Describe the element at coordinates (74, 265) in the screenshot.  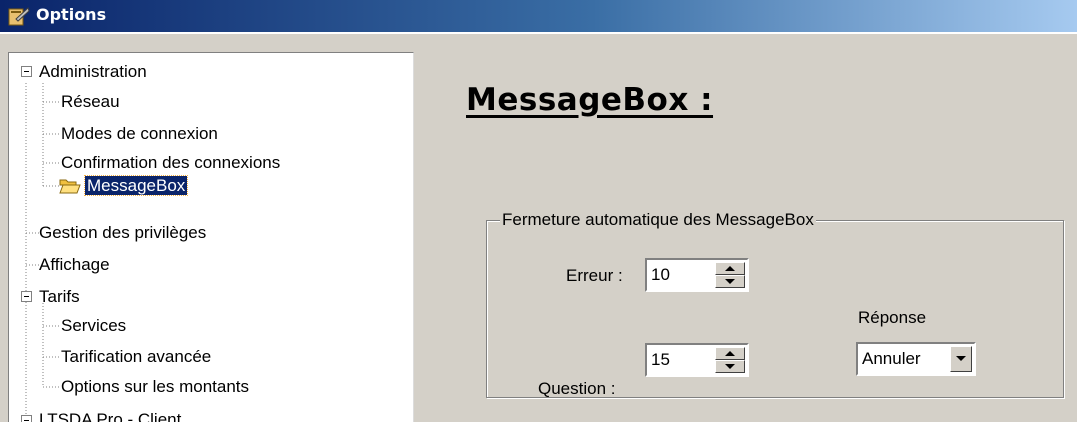
I see `tree-item-affichage: Affichage` at that location.